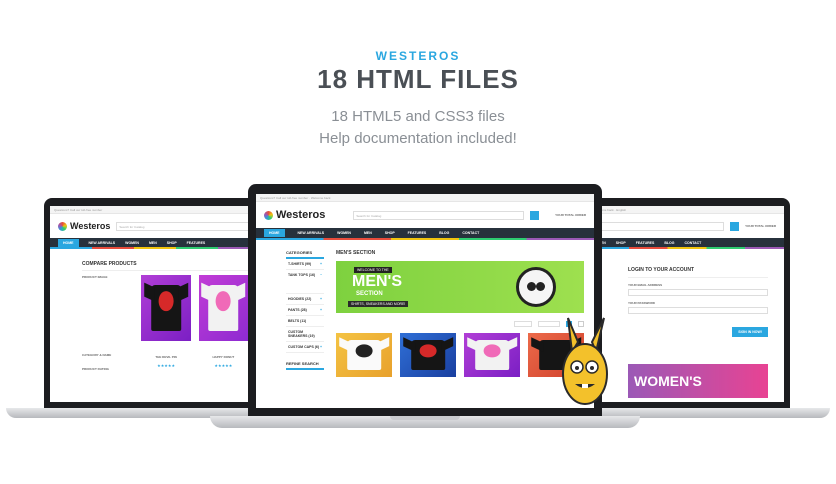  Describe the element at coordinates (439, 215) in the screenshot. I see `search-input: Search for Catalog` at that location.